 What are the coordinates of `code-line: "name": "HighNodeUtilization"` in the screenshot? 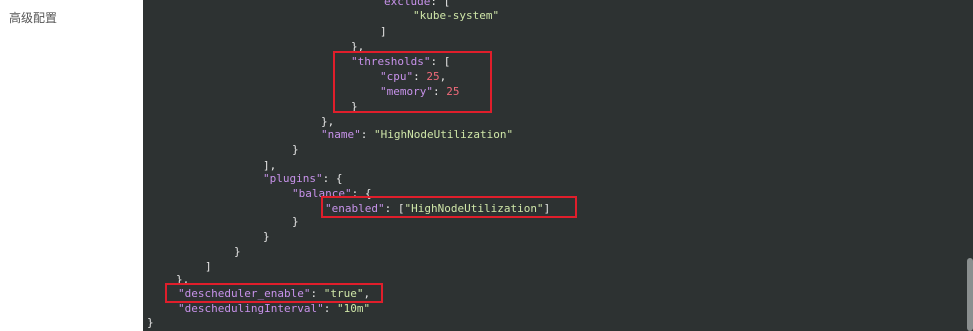 It's located at (417, 134).